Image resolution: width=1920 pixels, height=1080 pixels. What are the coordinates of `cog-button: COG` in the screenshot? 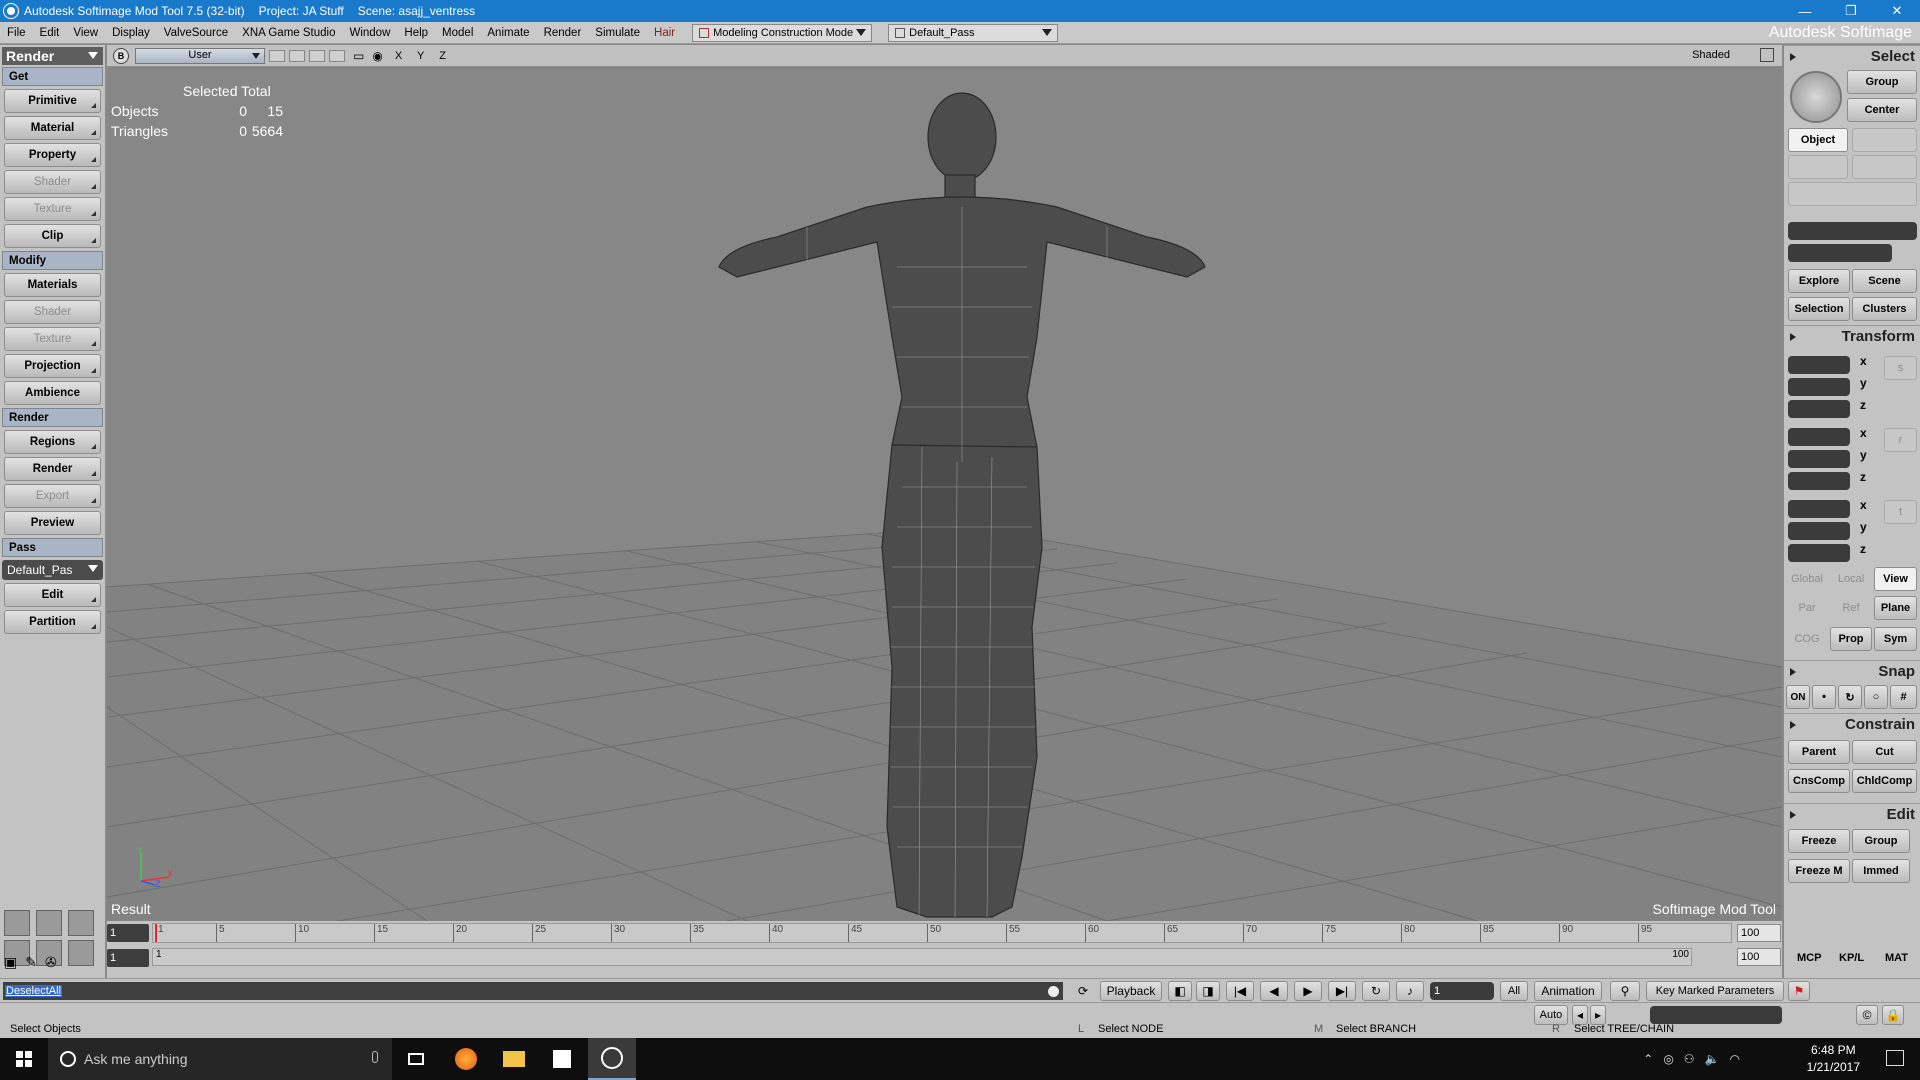 It's located at (1807, 639).